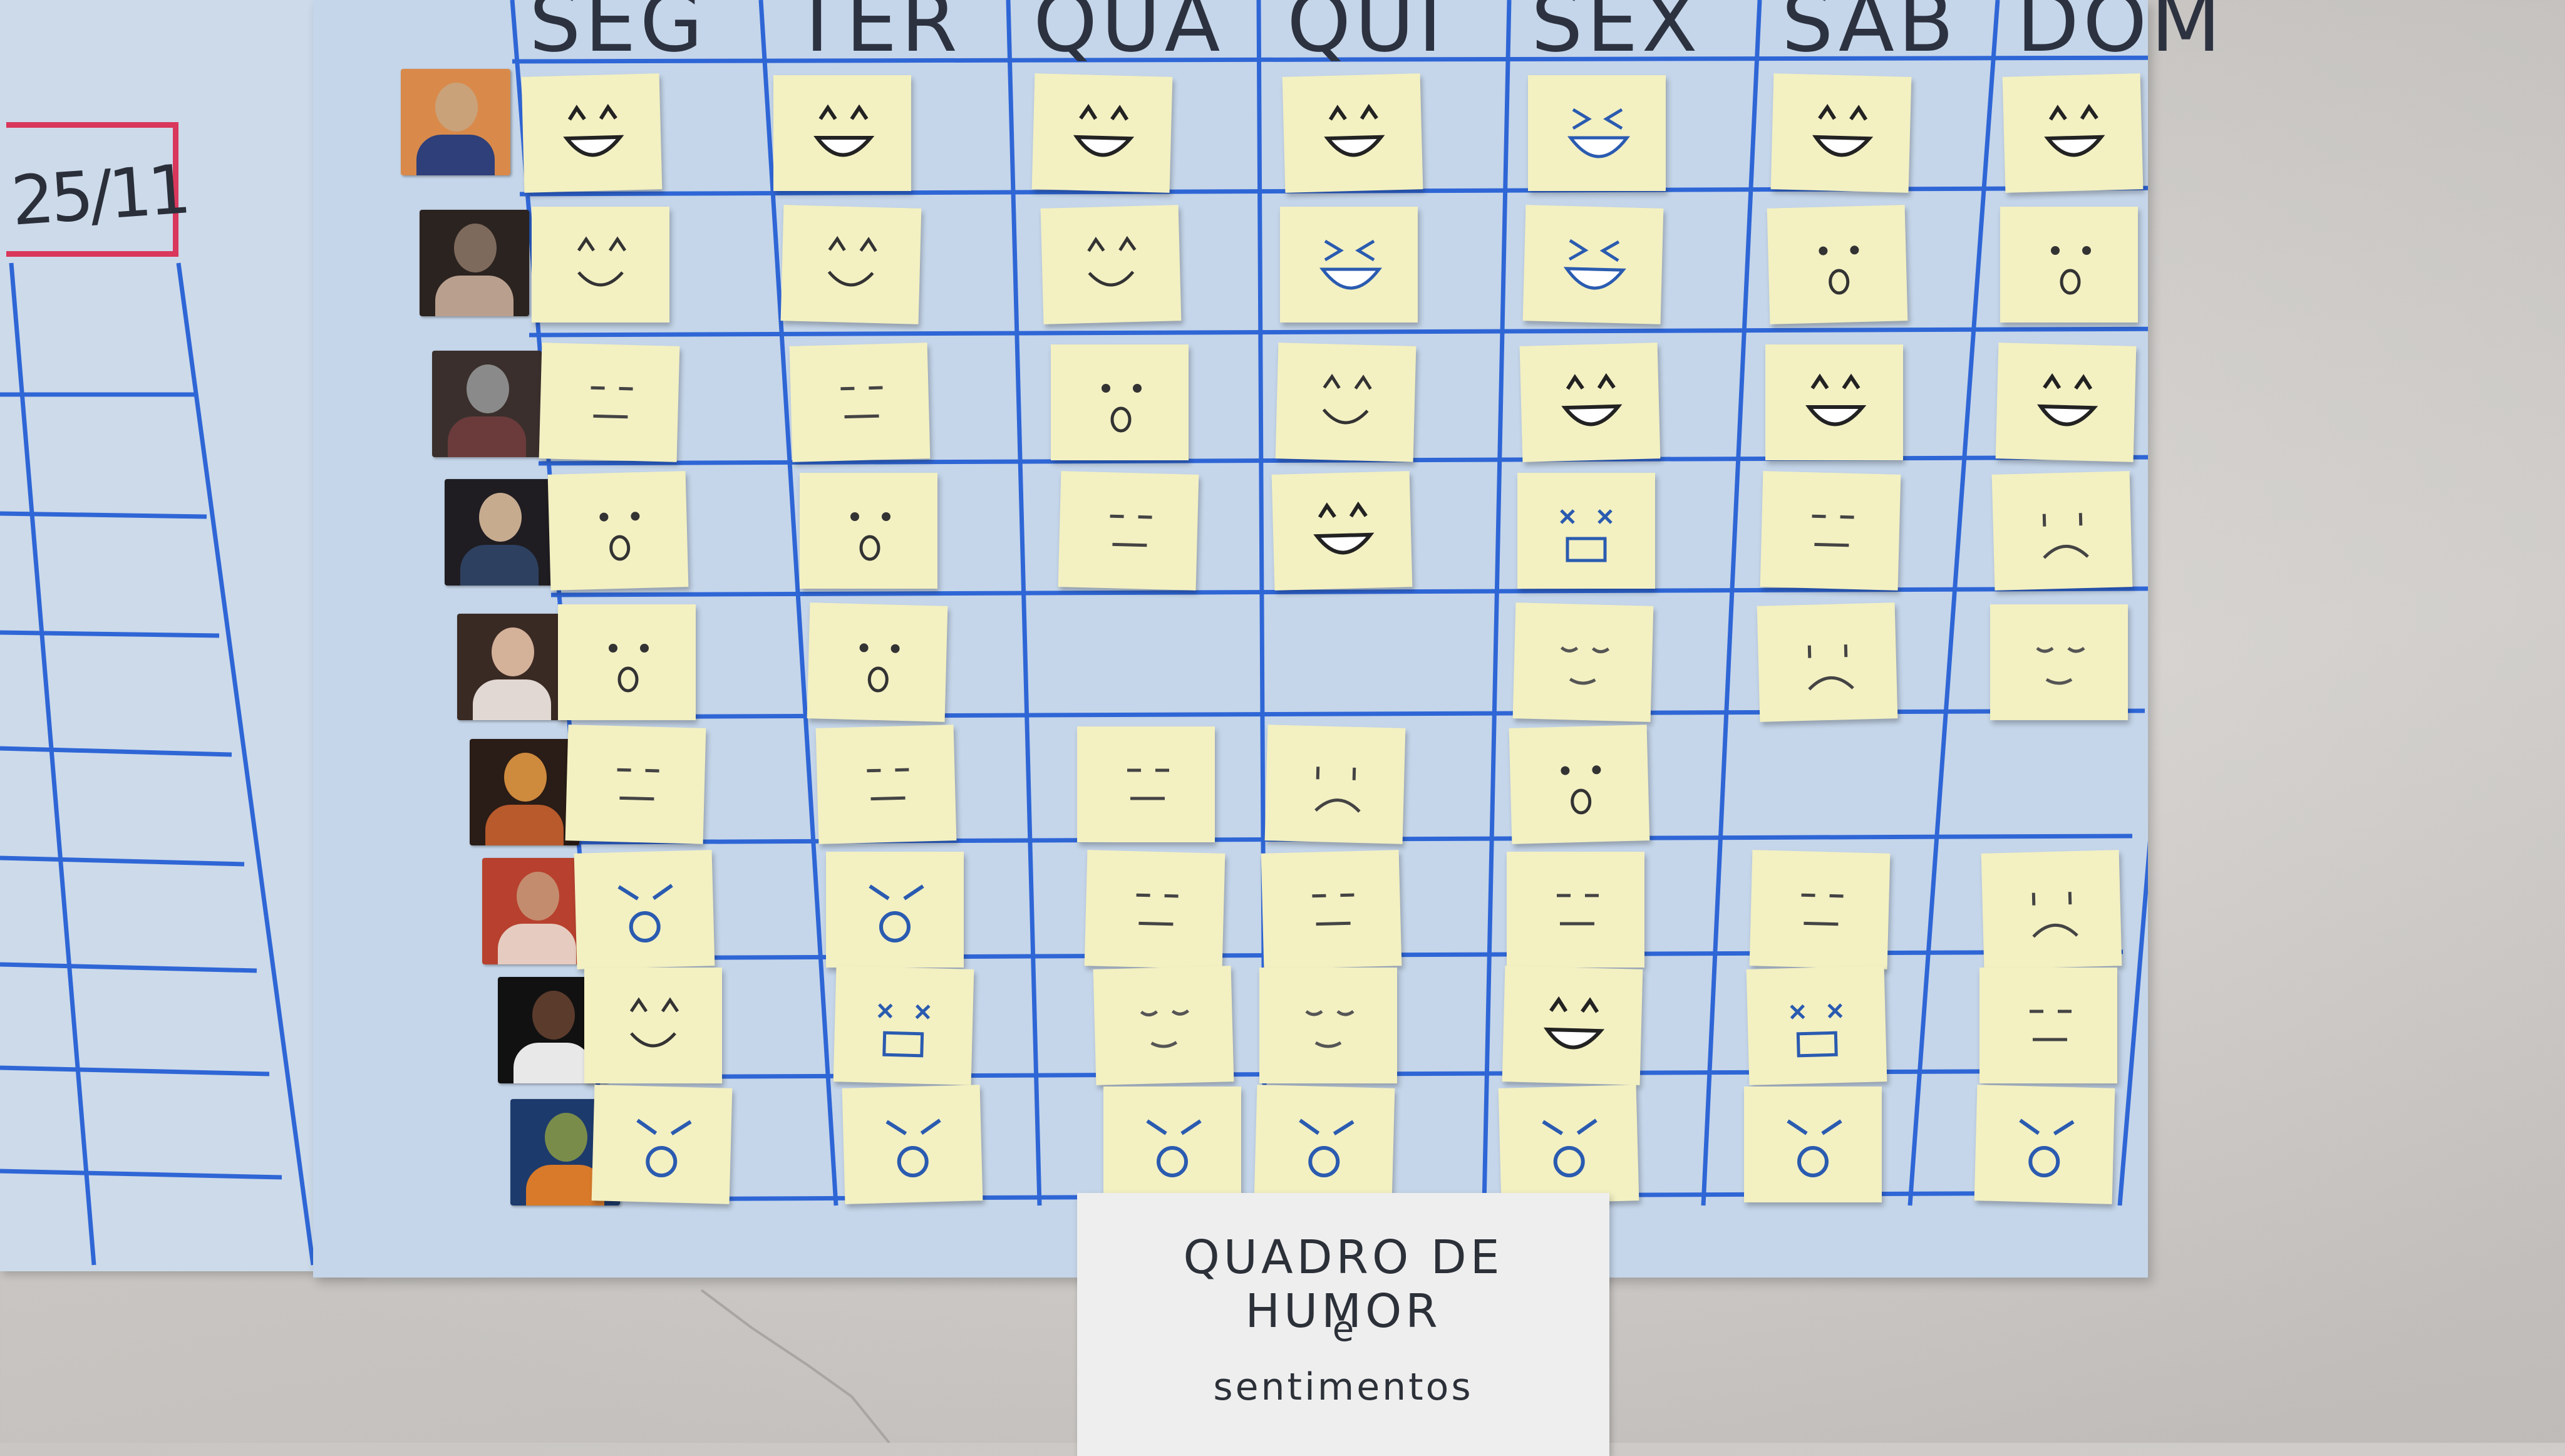 This screenshot has width=2565, height=1456. I want to click on date-label: 25/11, so click(99, 195).